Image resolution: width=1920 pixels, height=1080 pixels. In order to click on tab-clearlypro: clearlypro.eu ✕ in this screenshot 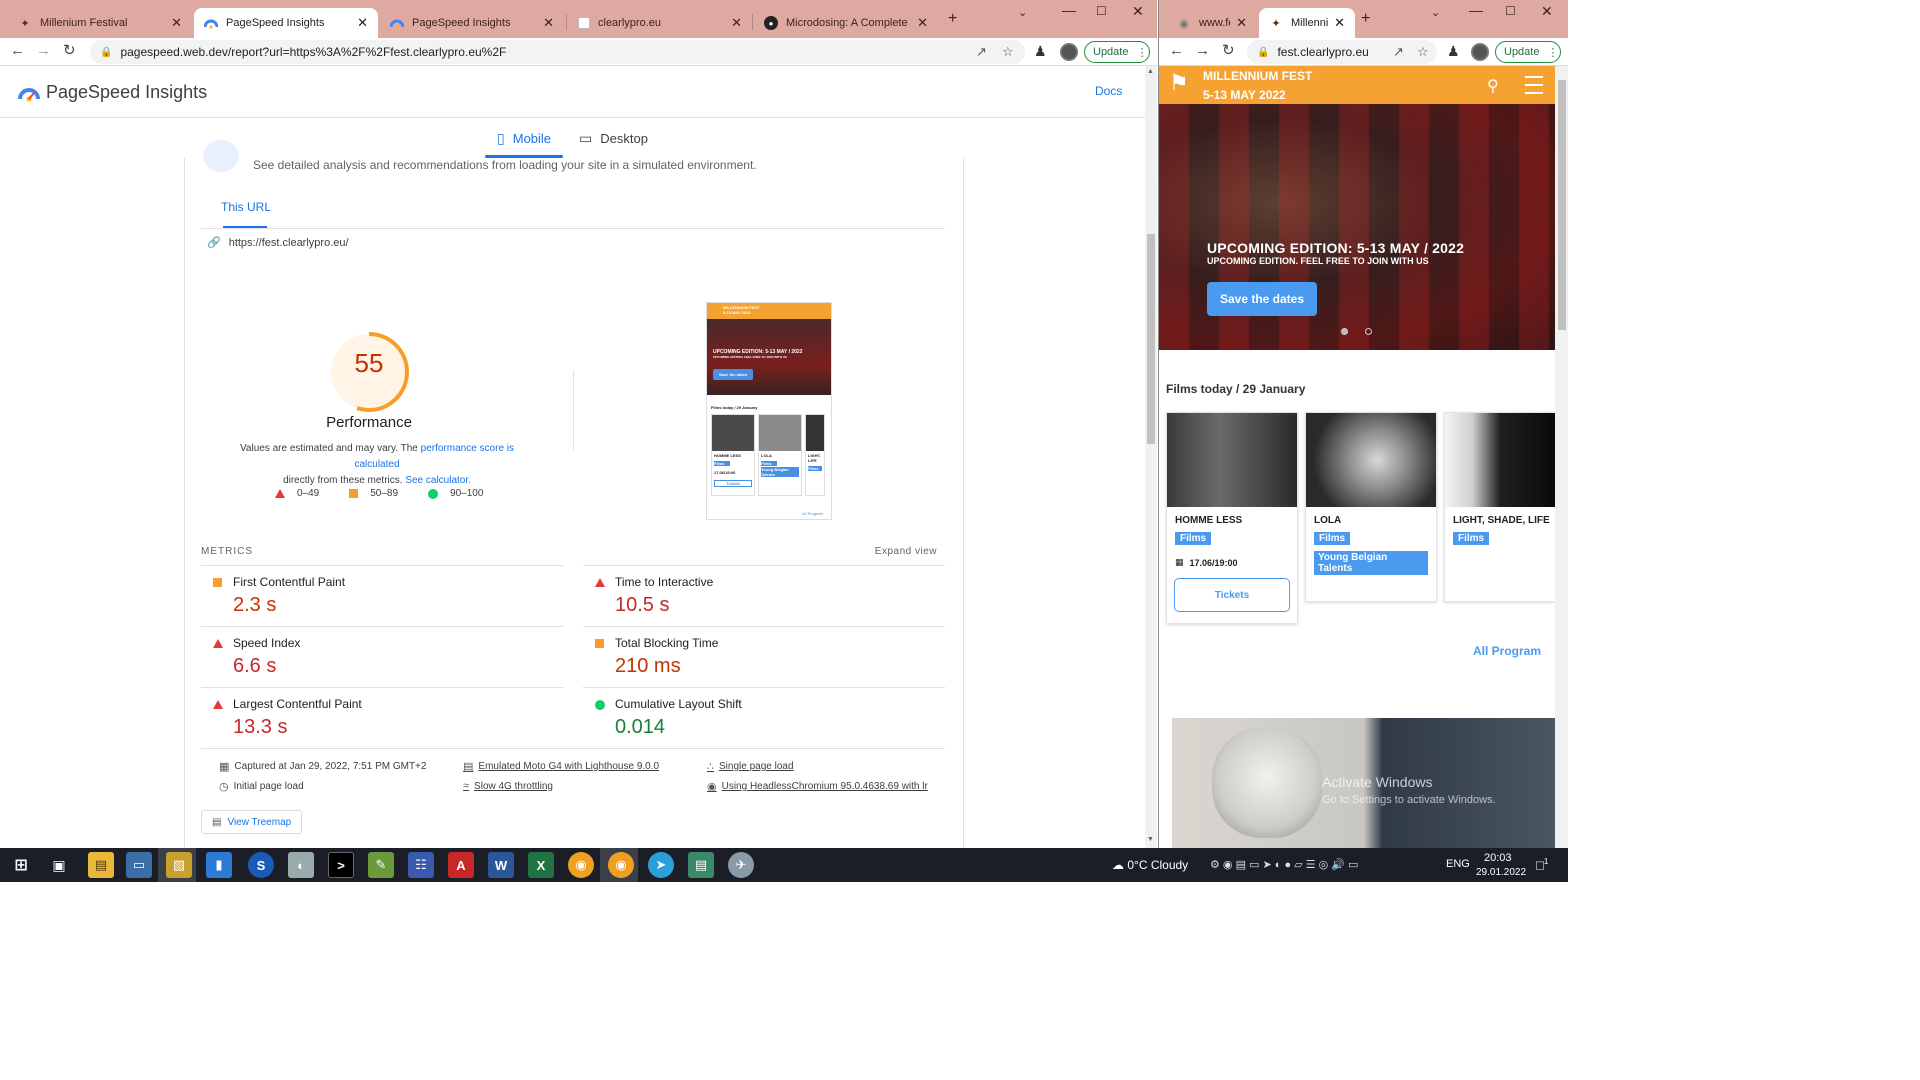, I will do `click(660, 23)`.